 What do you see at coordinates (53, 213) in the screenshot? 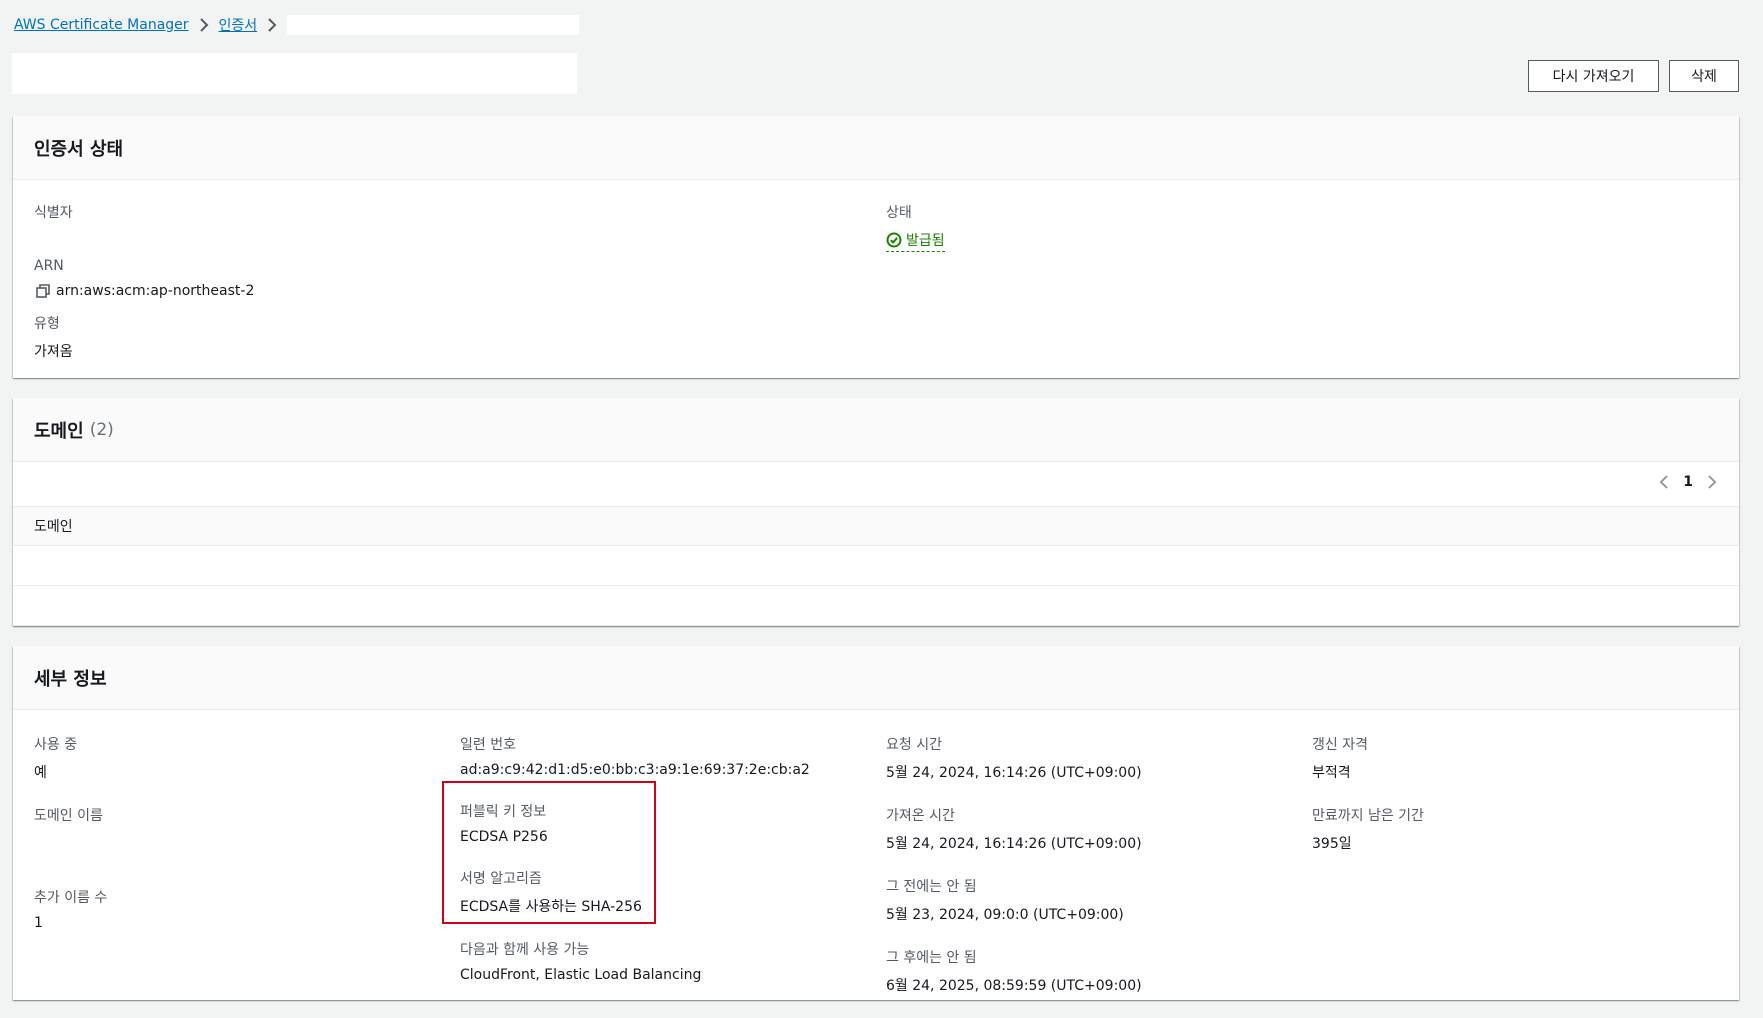
I see `identifier-label: 식별자` at bounding box center [53, 213].